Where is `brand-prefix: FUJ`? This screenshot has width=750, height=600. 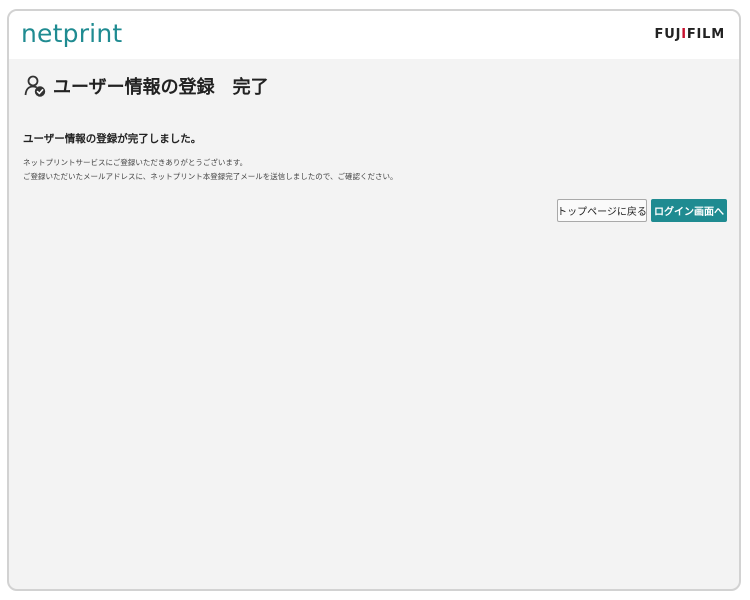 brand-prefix: FUJ is located at coordinates (668, 34).